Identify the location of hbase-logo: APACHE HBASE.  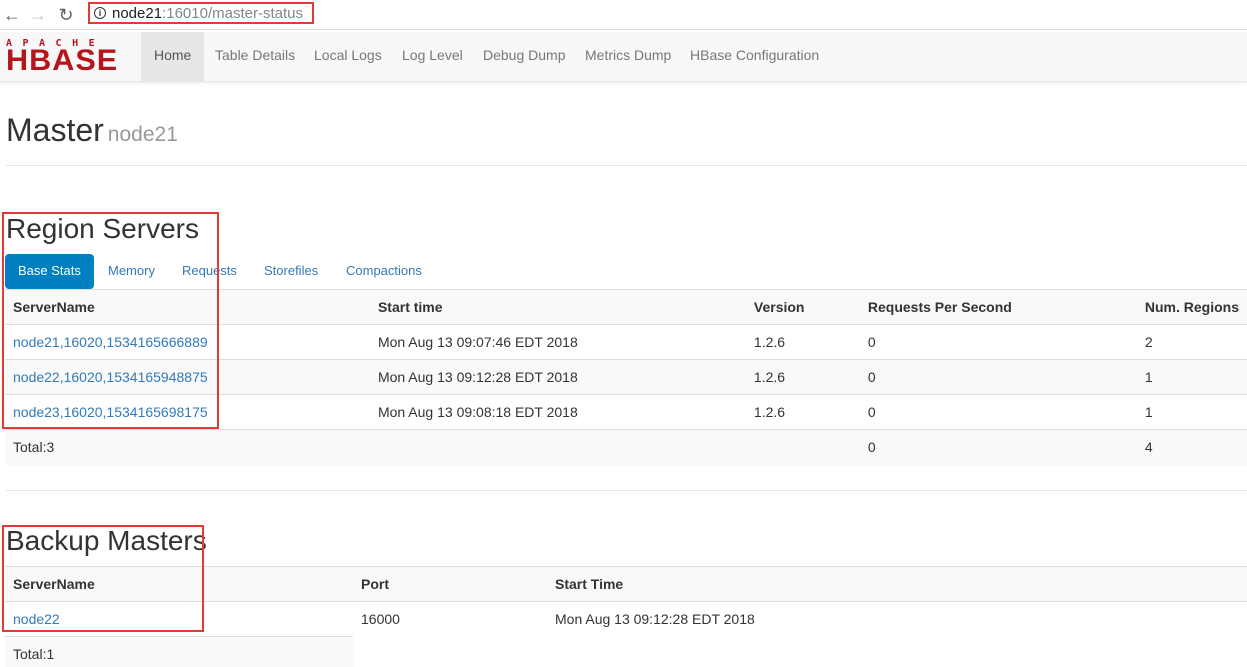
(68, 57).